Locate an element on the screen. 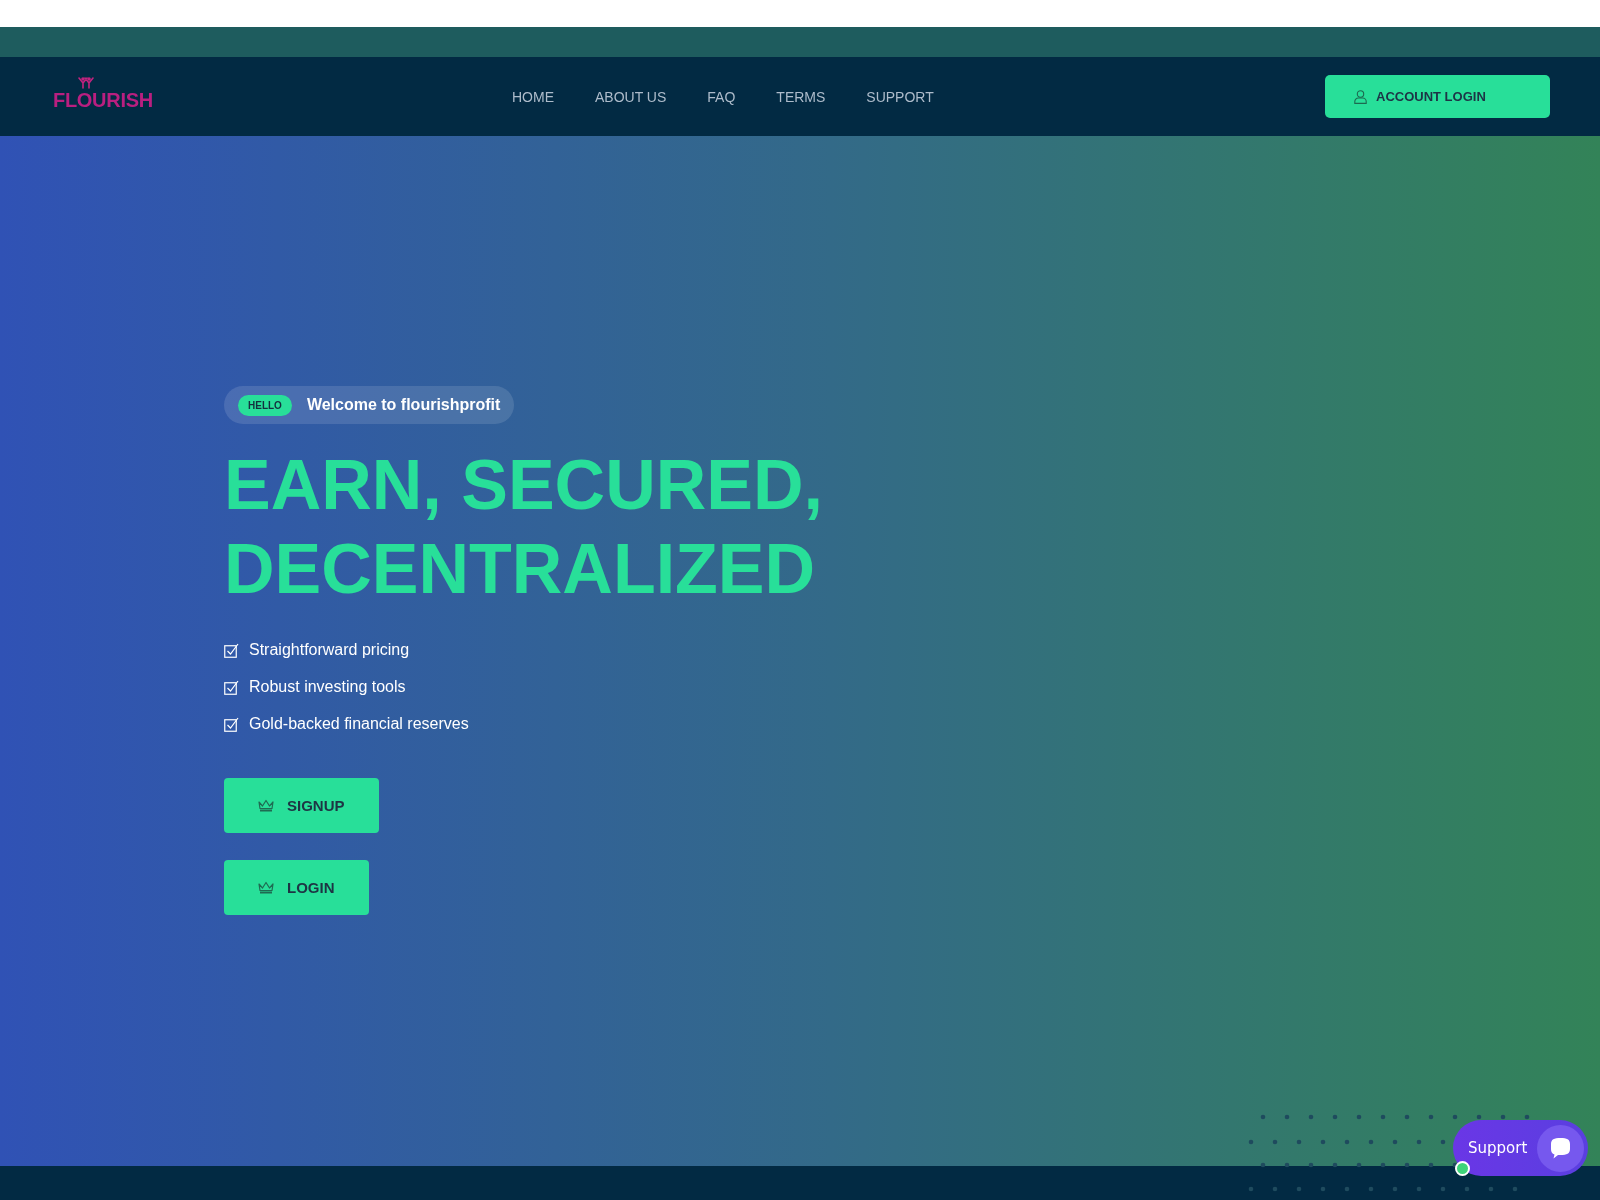 Image resolution: width=1600 pixels, height=1200 pixels. chat-bubble-icon is located at coordinates (1560, 1148).